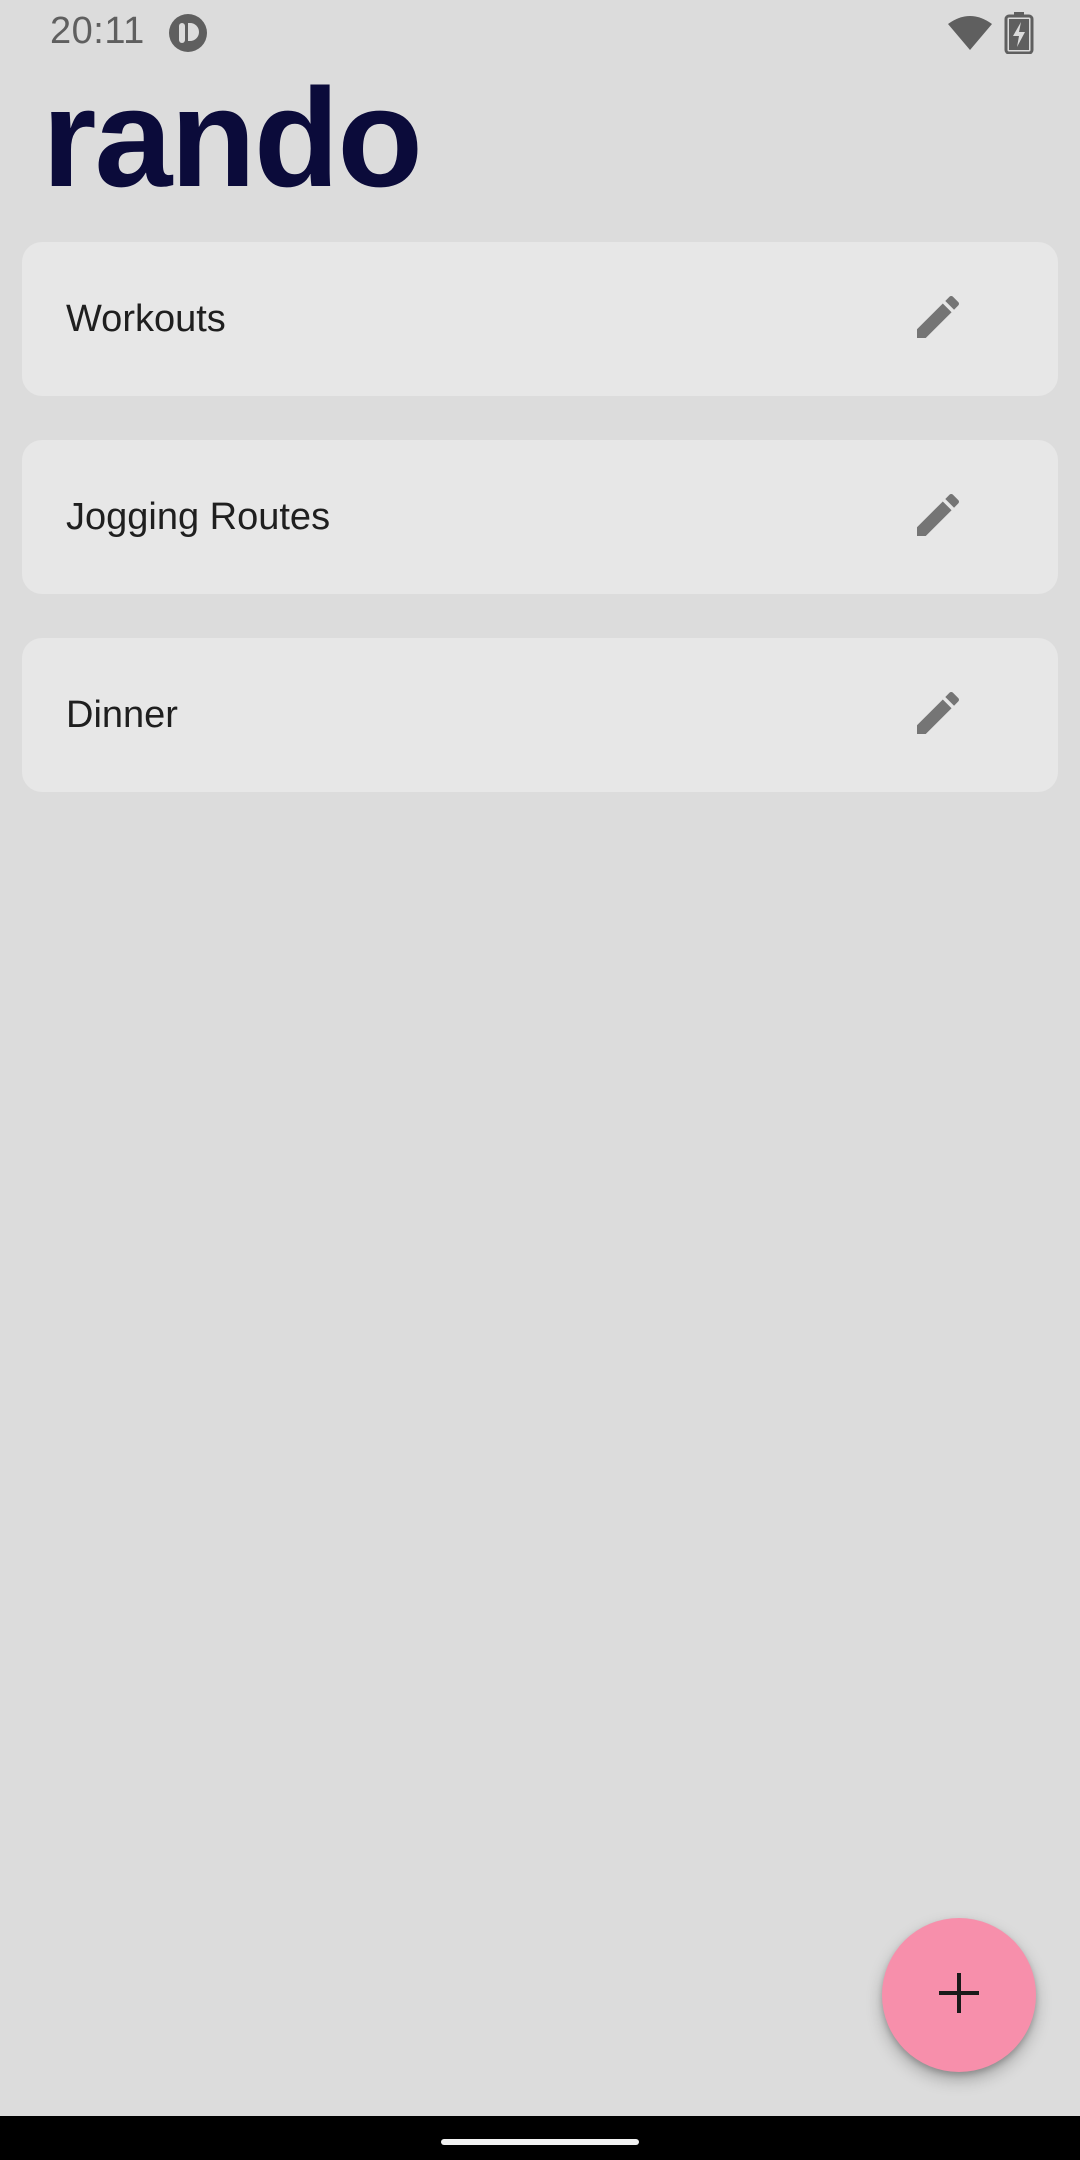  What do you see at coordinates (198, 517) in the screenshot?
I see `list-item-label: Jogging Routes` at bounding box center [198, 517].